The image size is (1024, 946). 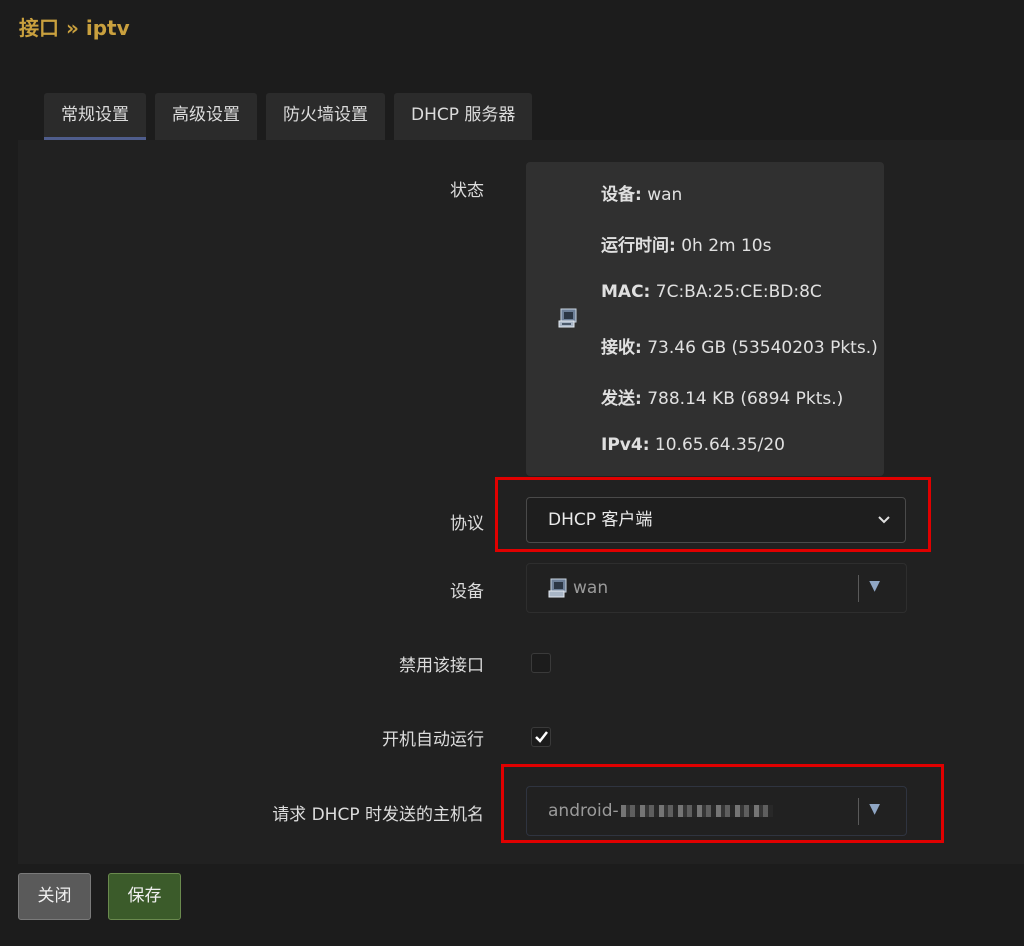 What do you see at coordinates (716, 588) in the screenshot?
I see `device-combobox: wan ▼` at bounding box center [716, 588].